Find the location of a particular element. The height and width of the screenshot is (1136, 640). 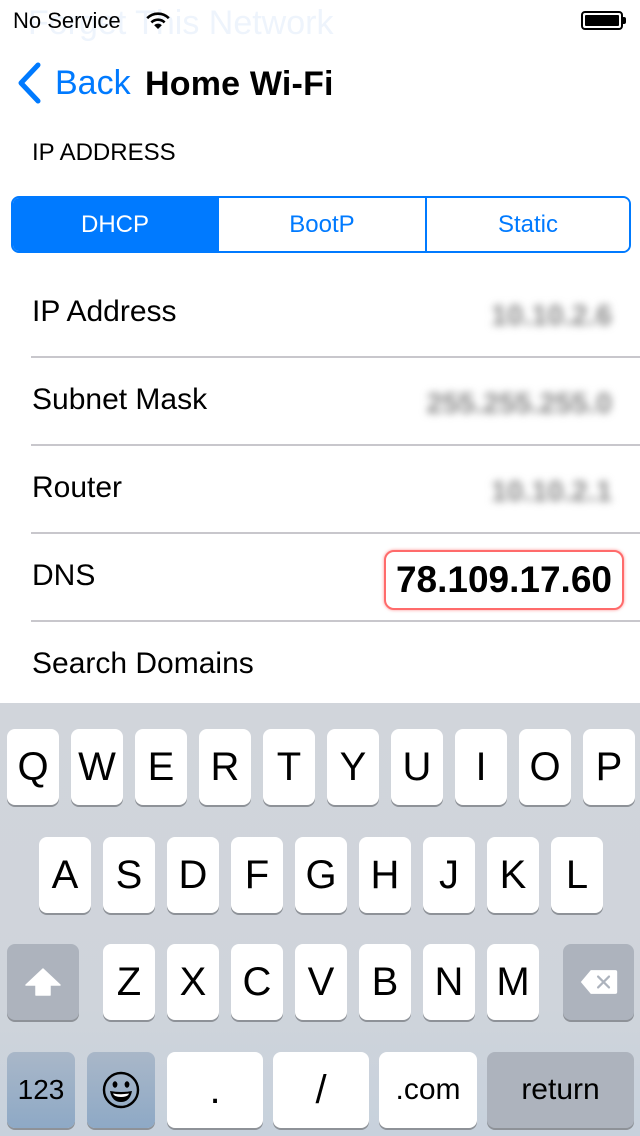

key-d: D is located at coordinates (193, 875).